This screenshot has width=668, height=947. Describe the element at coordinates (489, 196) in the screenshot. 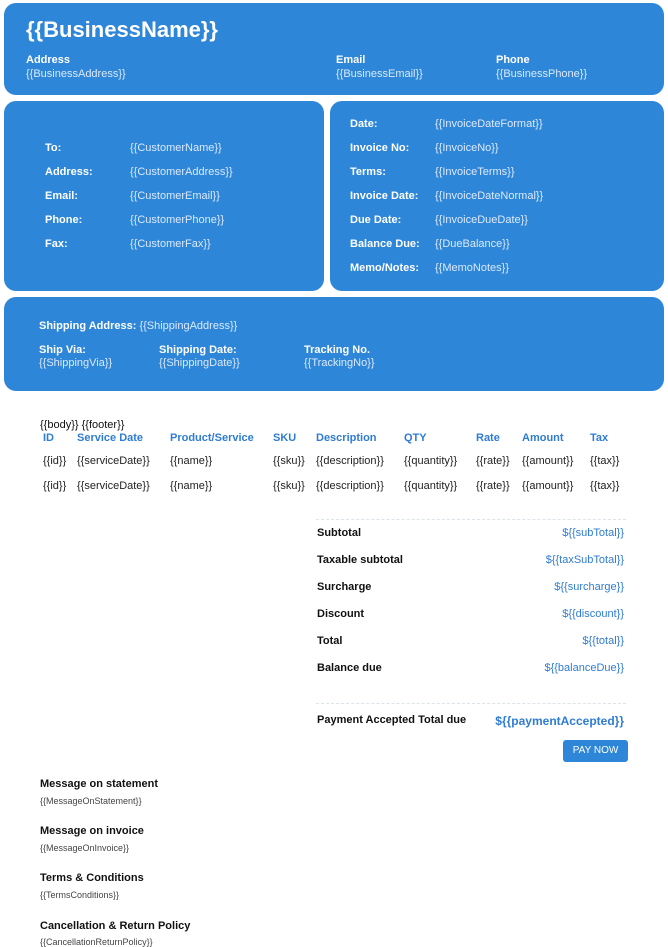

I see `invoice-field-value: {{InvoiceDateNormal}}` at that location.